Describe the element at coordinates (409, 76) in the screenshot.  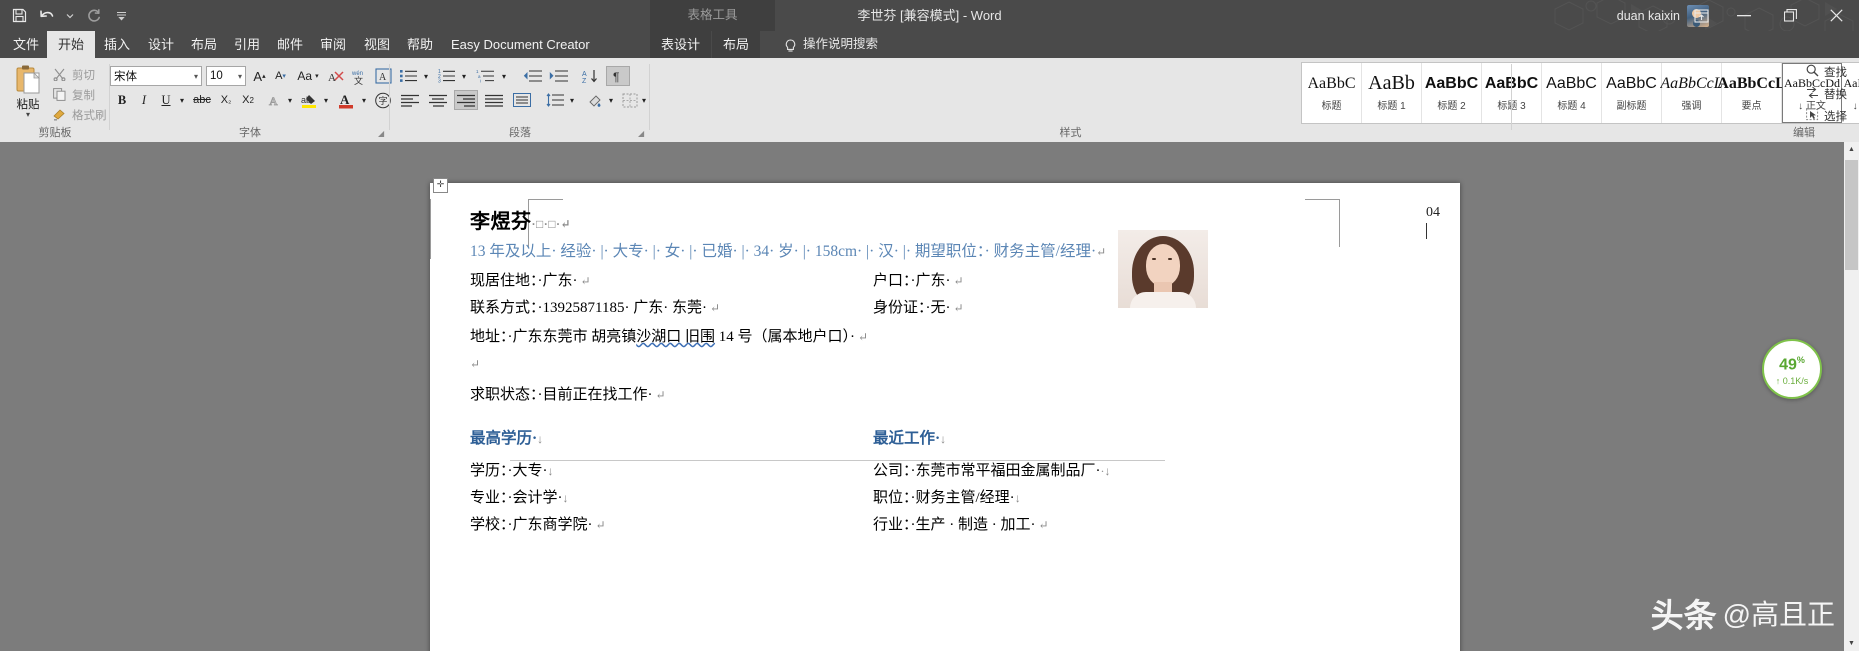
I see `bullets-icon` at that location.